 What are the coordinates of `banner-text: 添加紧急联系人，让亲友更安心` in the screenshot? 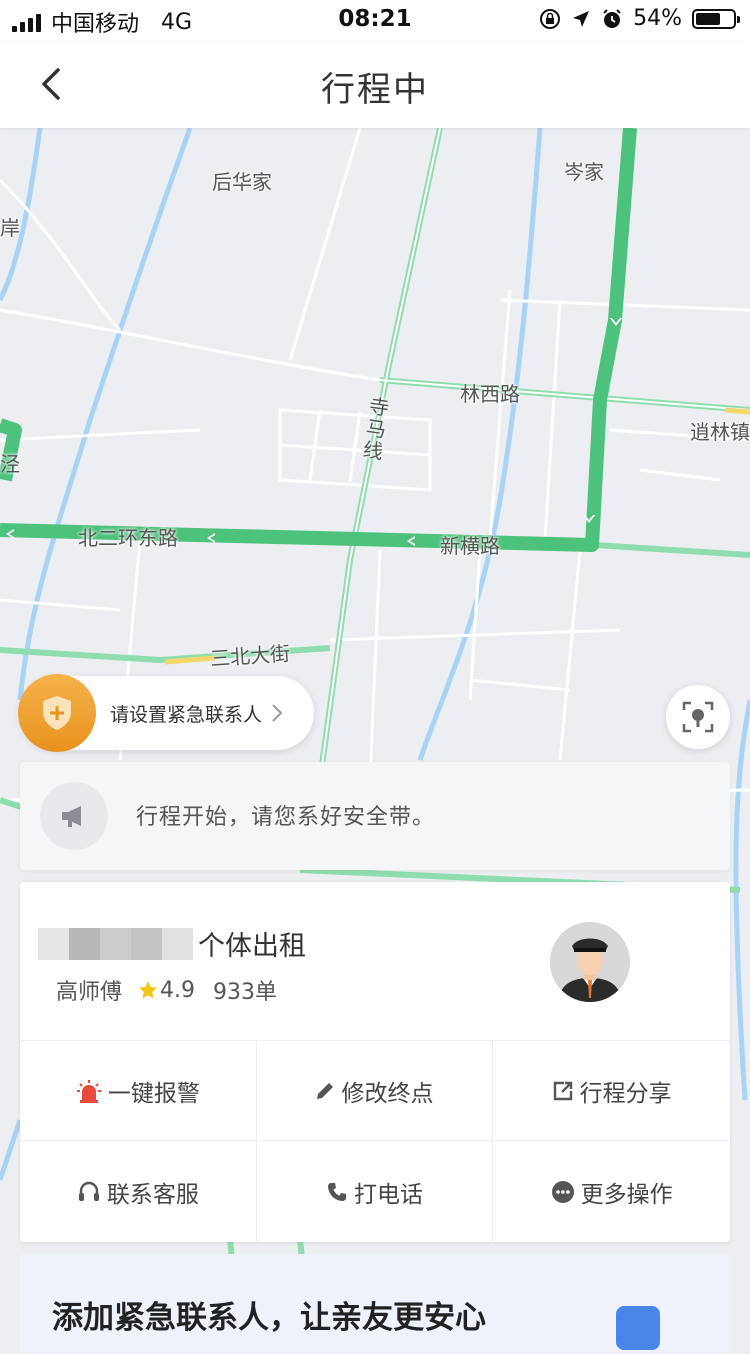 It's located at (269, 1318).